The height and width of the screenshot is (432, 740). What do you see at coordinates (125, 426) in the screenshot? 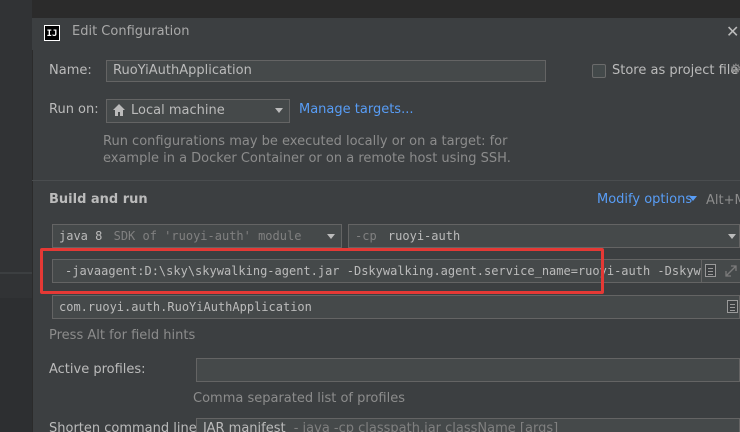
I see `shorten-command-line-label: Shorten command line:` at bounding box center [125, 426].